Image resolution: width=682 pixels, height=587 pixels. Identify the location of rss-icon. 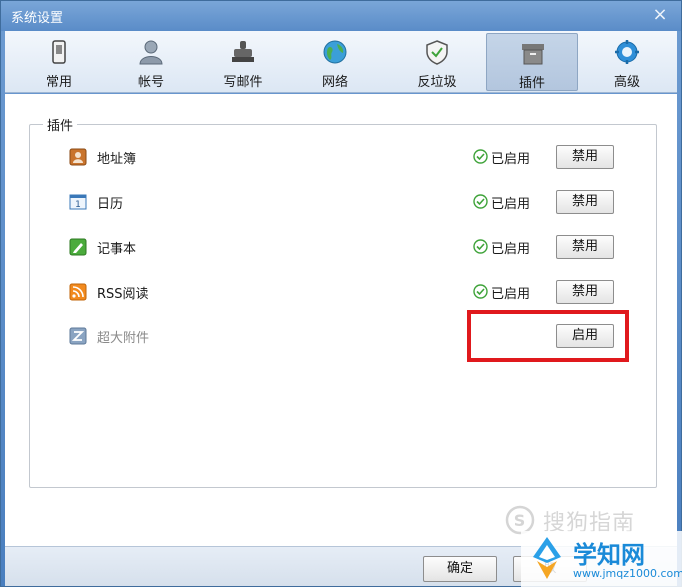
(78, 292).